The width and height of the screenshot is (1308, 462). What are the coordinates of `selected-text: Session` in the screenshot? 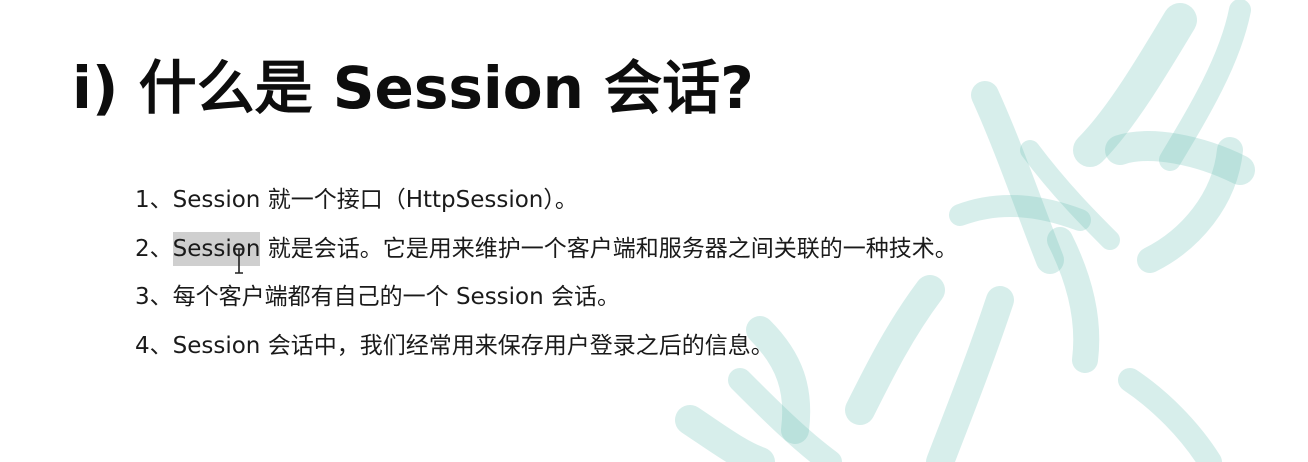 It's located at (216, 248).